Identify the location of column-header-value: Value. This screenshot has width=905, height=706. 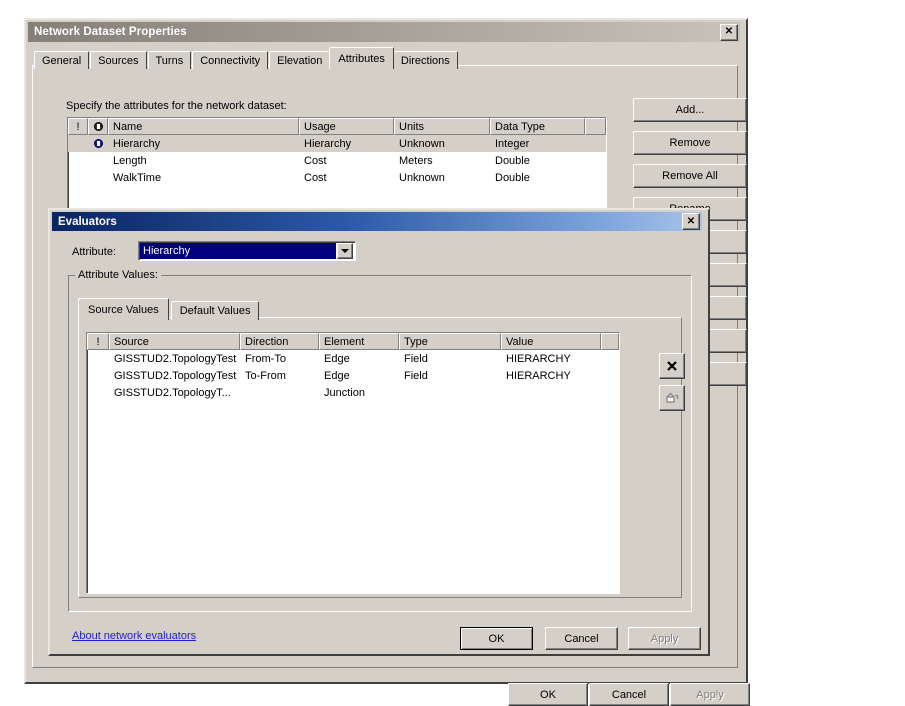
(551, 341).